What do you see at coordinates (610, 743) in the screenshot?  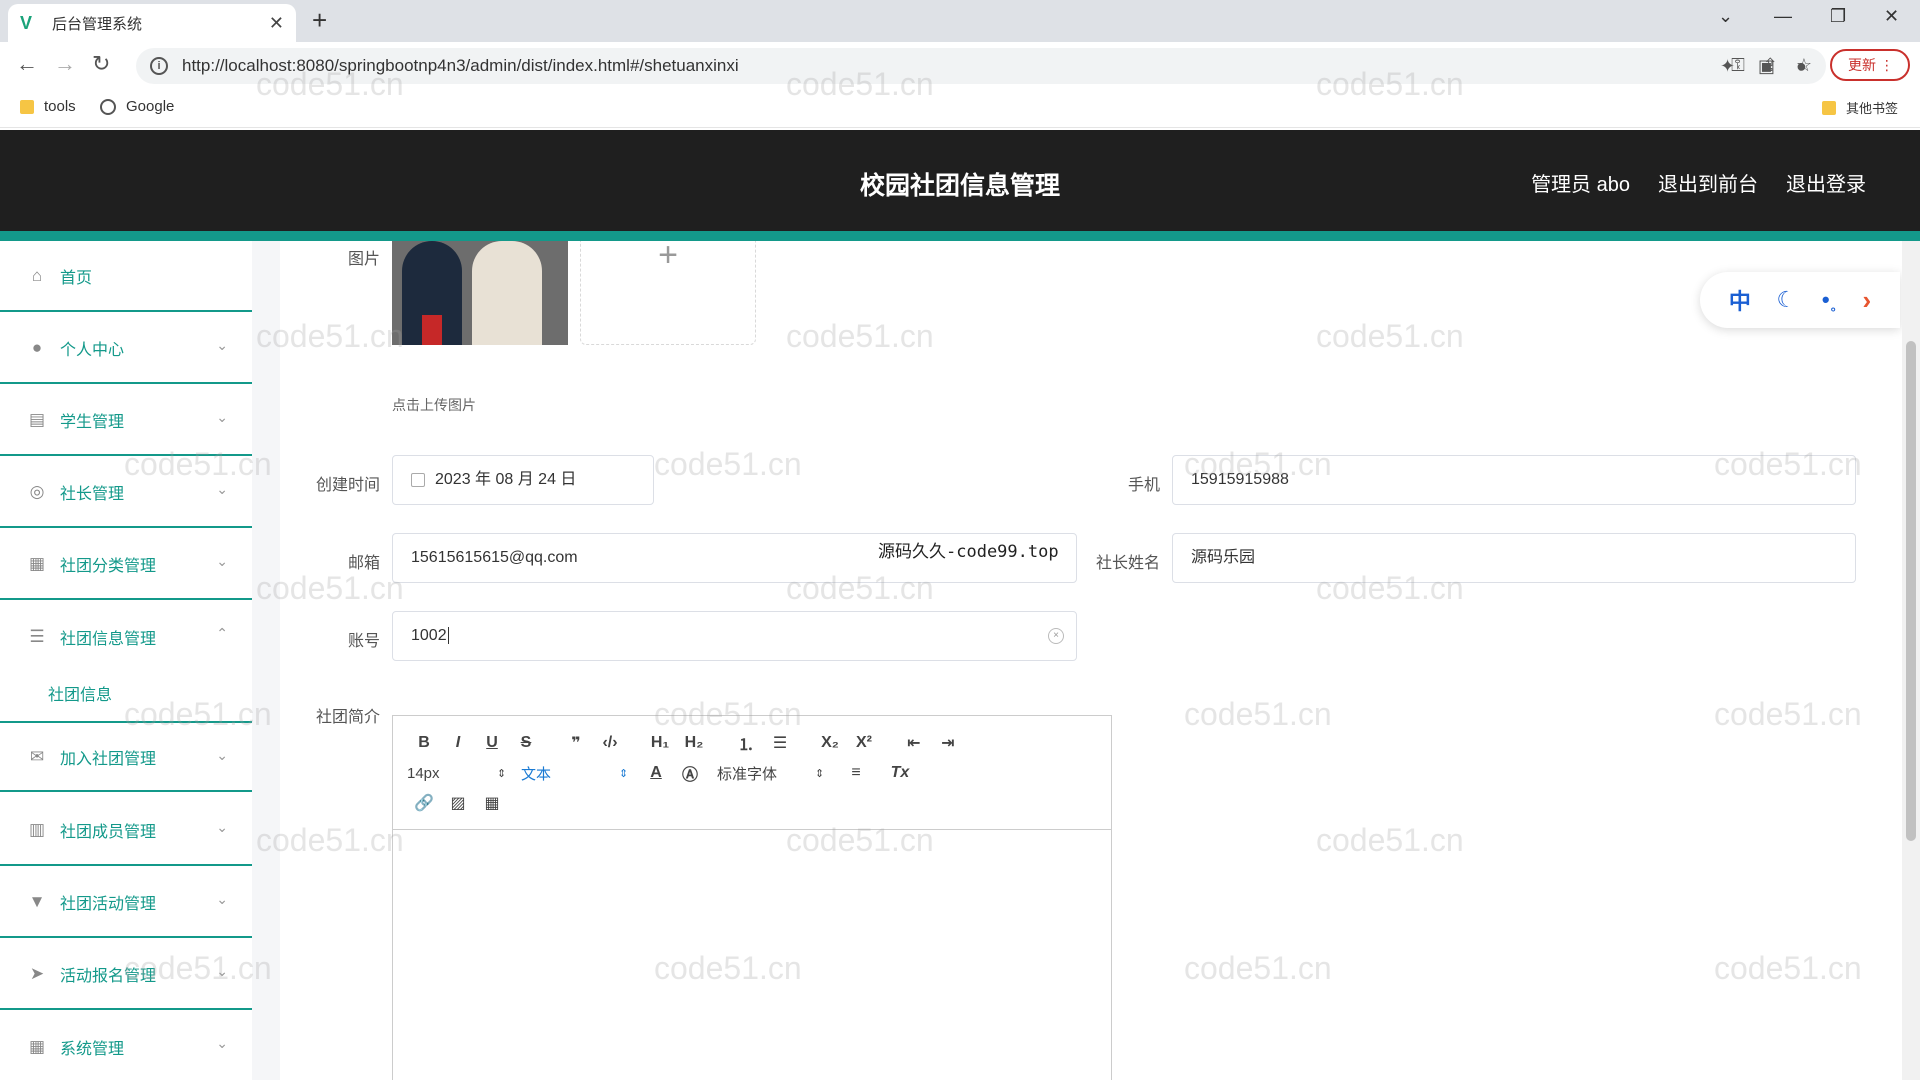 I see `code-icon: ‹/›` at bounding box center [610, 743].